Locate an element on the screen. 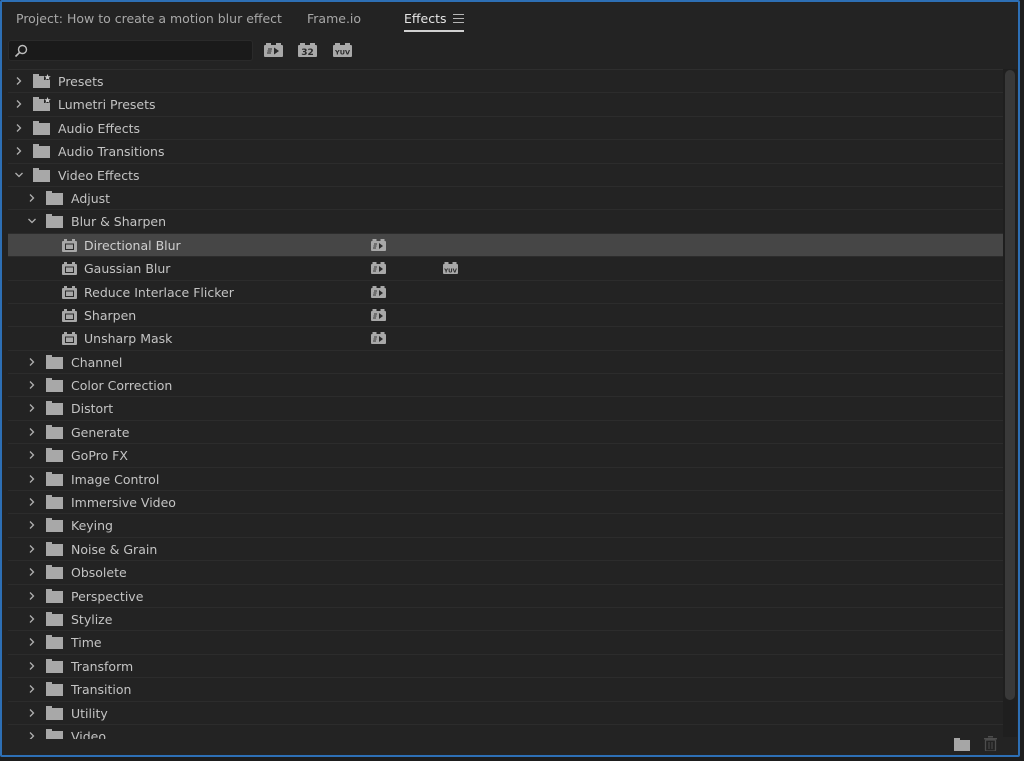 This screenshot has height=761, width=1024. folder-row: Obsolete is located at coordinates (505, 573).